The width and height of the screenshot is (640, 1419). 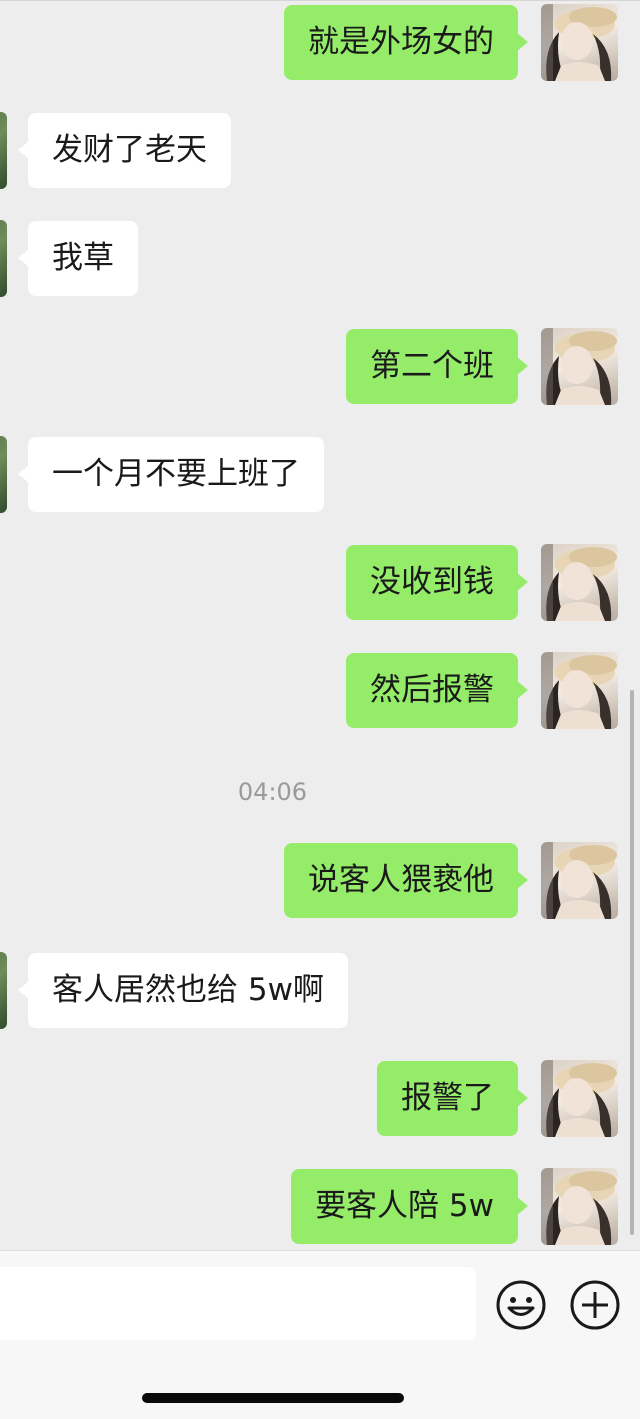 What do you see at coordinates (595, 1305) in the screenshot?
I see `plus-circle-icon` at bounding box center [595, 1305].